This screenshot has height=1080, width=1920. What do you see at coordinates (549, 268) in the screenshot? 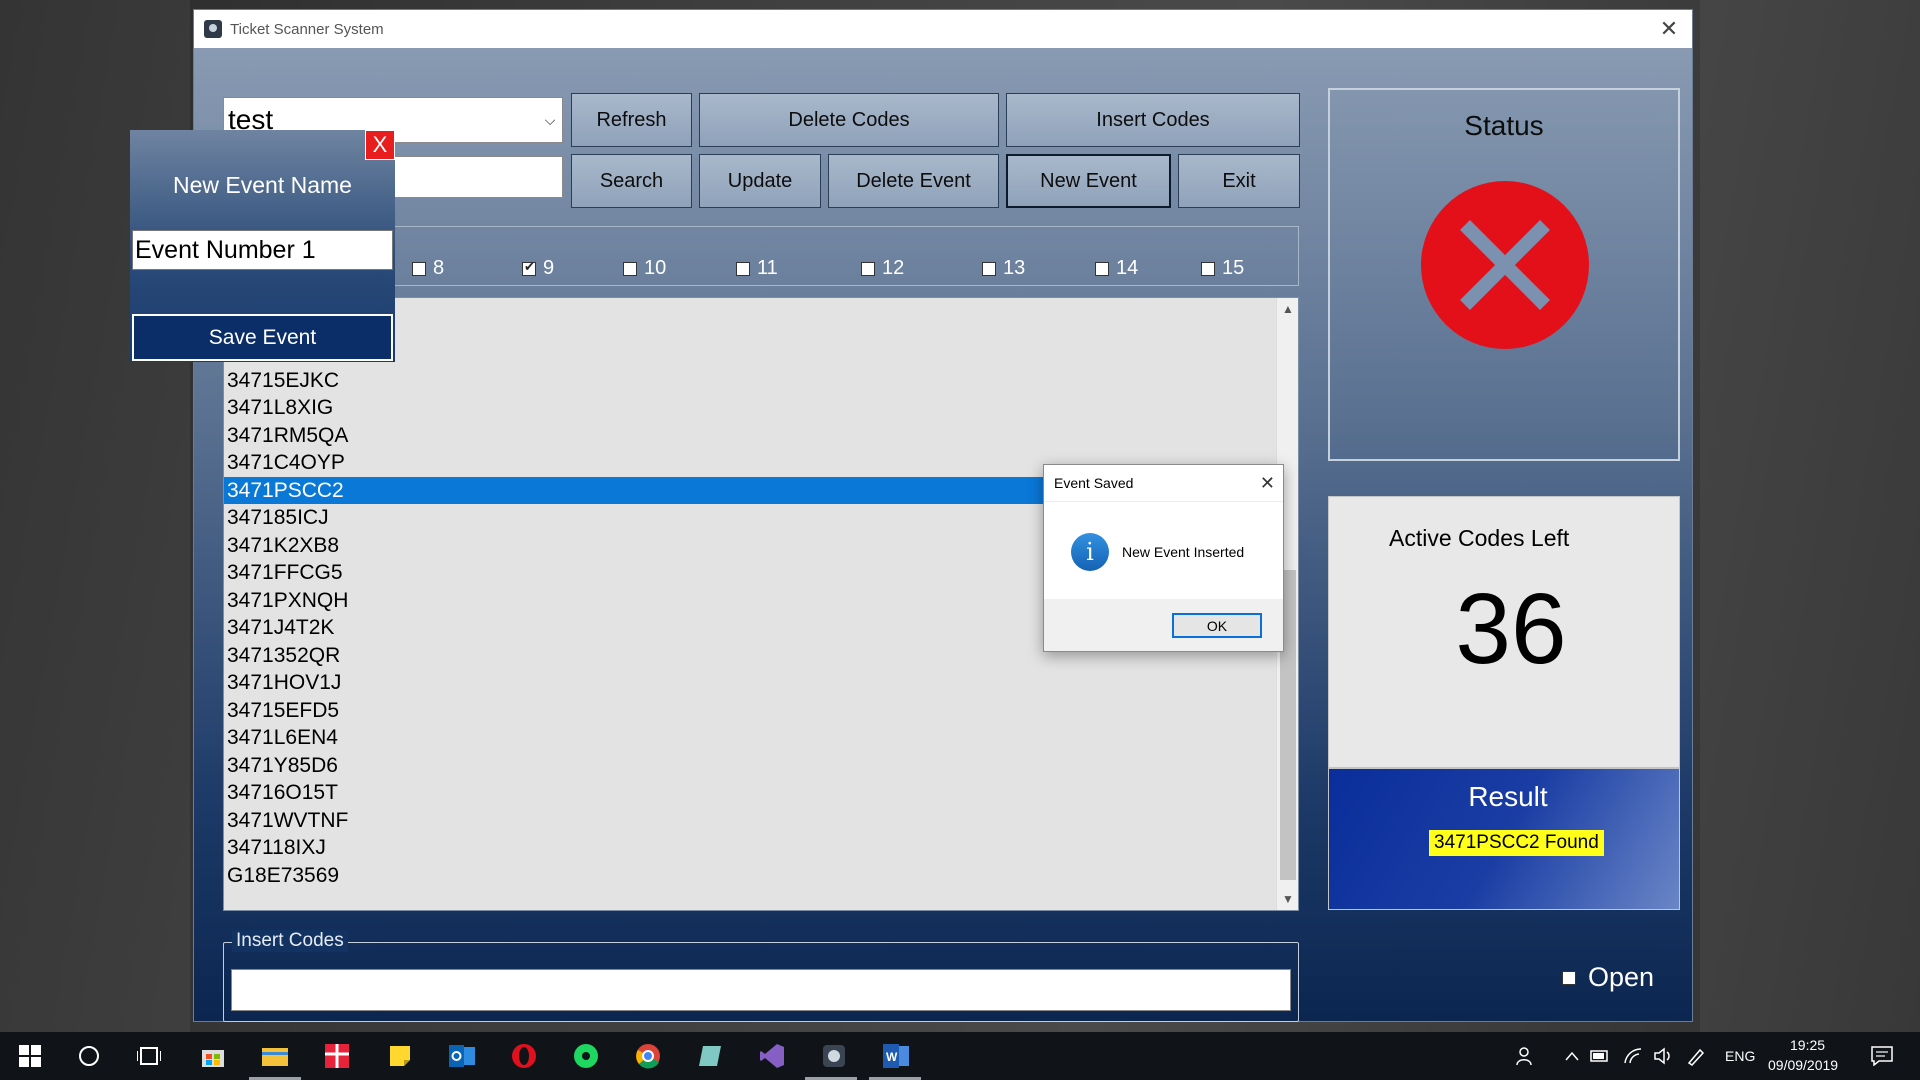
I see `checkbox-label: 9` at bounding box center [549, 268].